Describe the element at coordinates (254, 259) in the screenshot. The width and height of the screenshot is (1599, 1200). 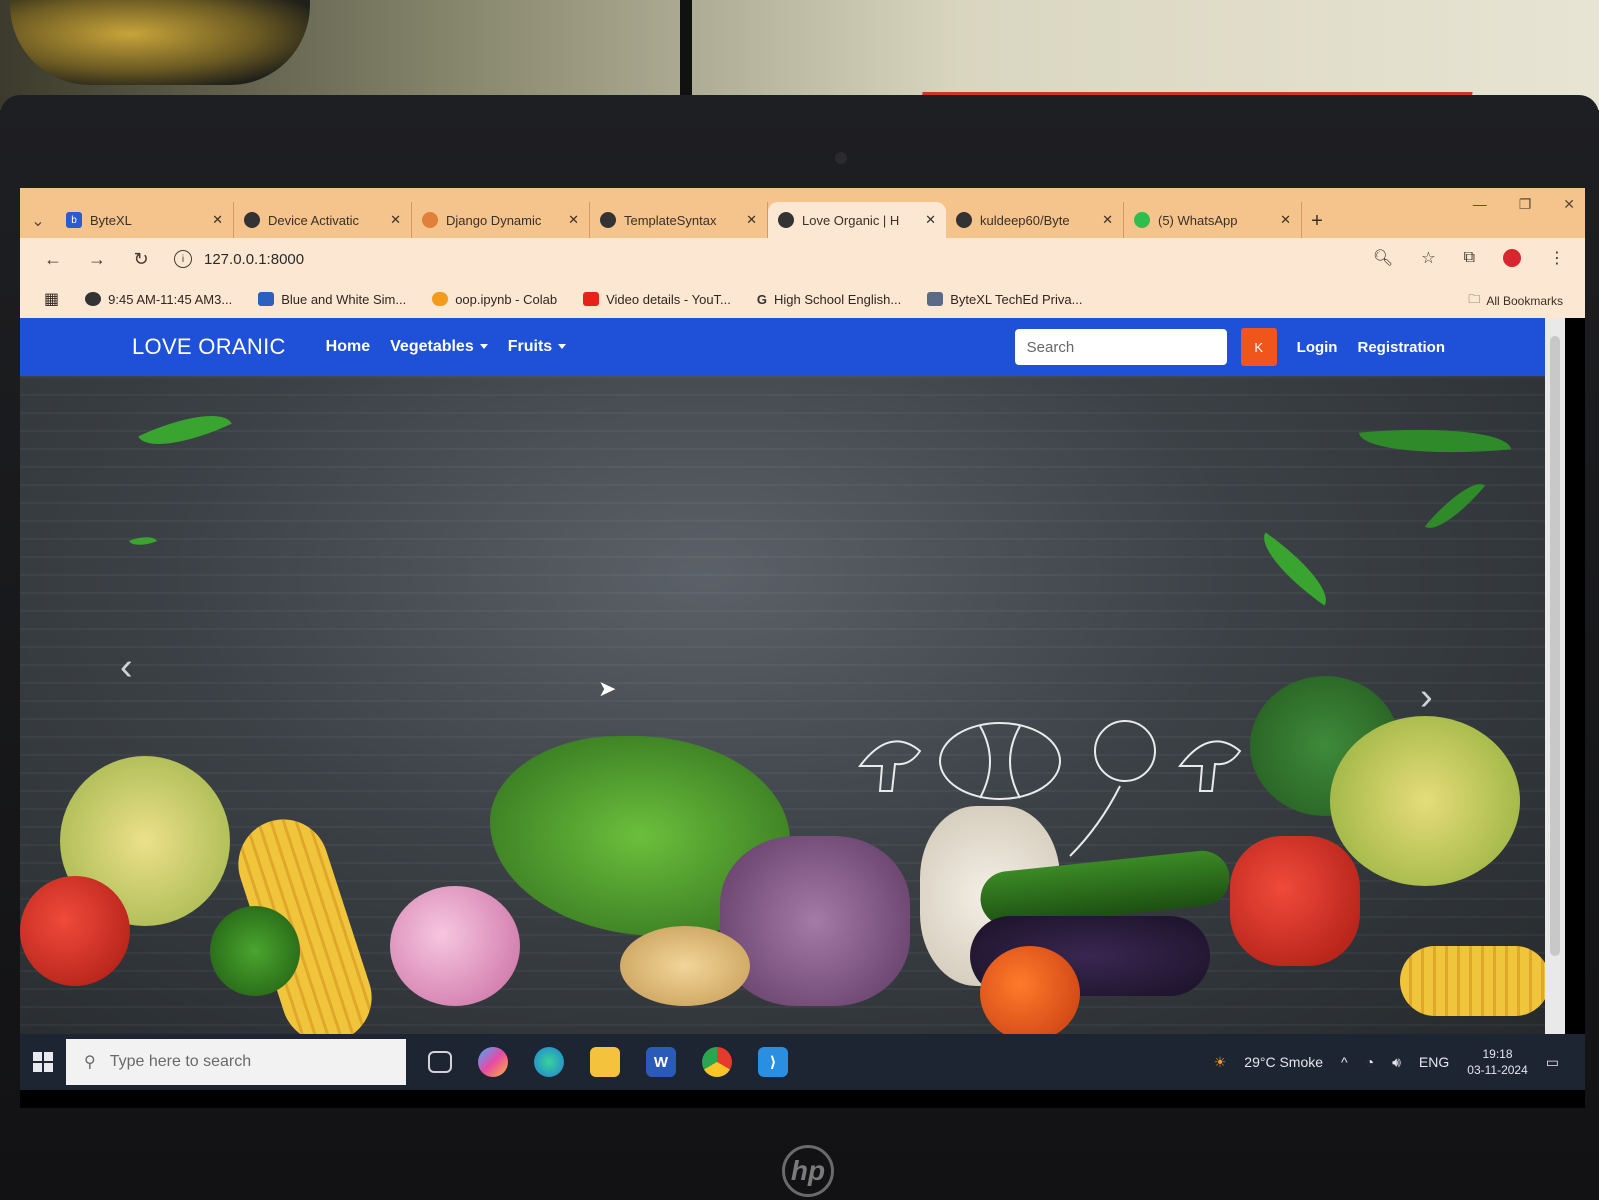
I see `address-text: 127.0.0.1:8000` at that location.